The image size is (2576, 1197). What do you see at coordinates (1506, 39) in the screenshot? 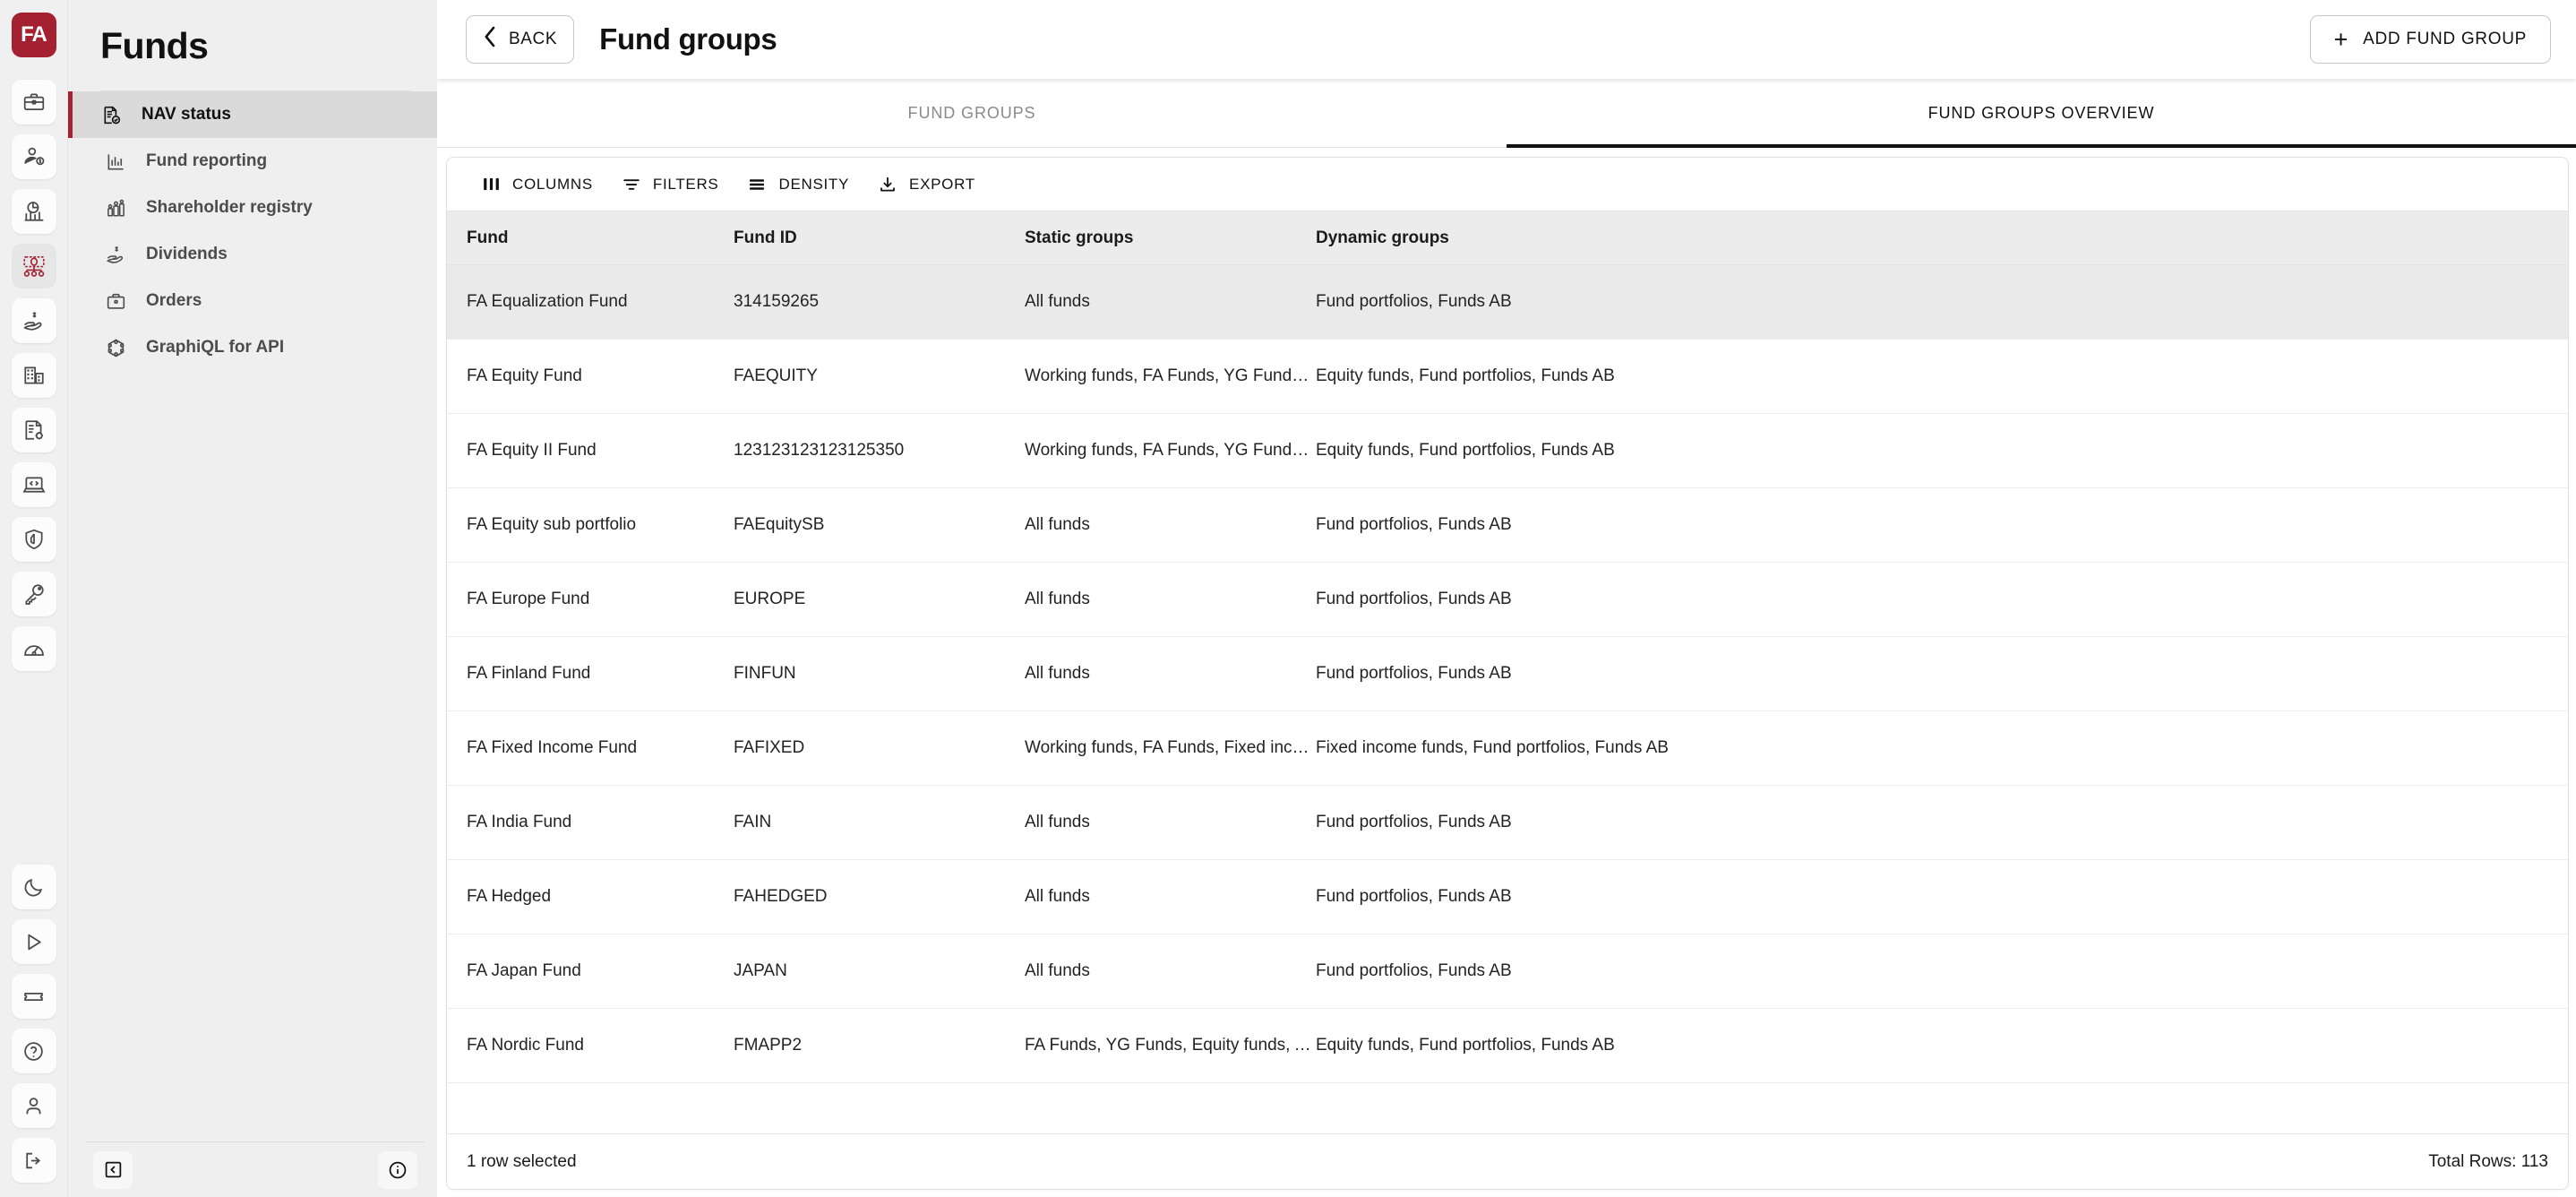
I see `page-header: BACK Fund groups + ADD FUND GROUP` at bounding box center [1506, 39].